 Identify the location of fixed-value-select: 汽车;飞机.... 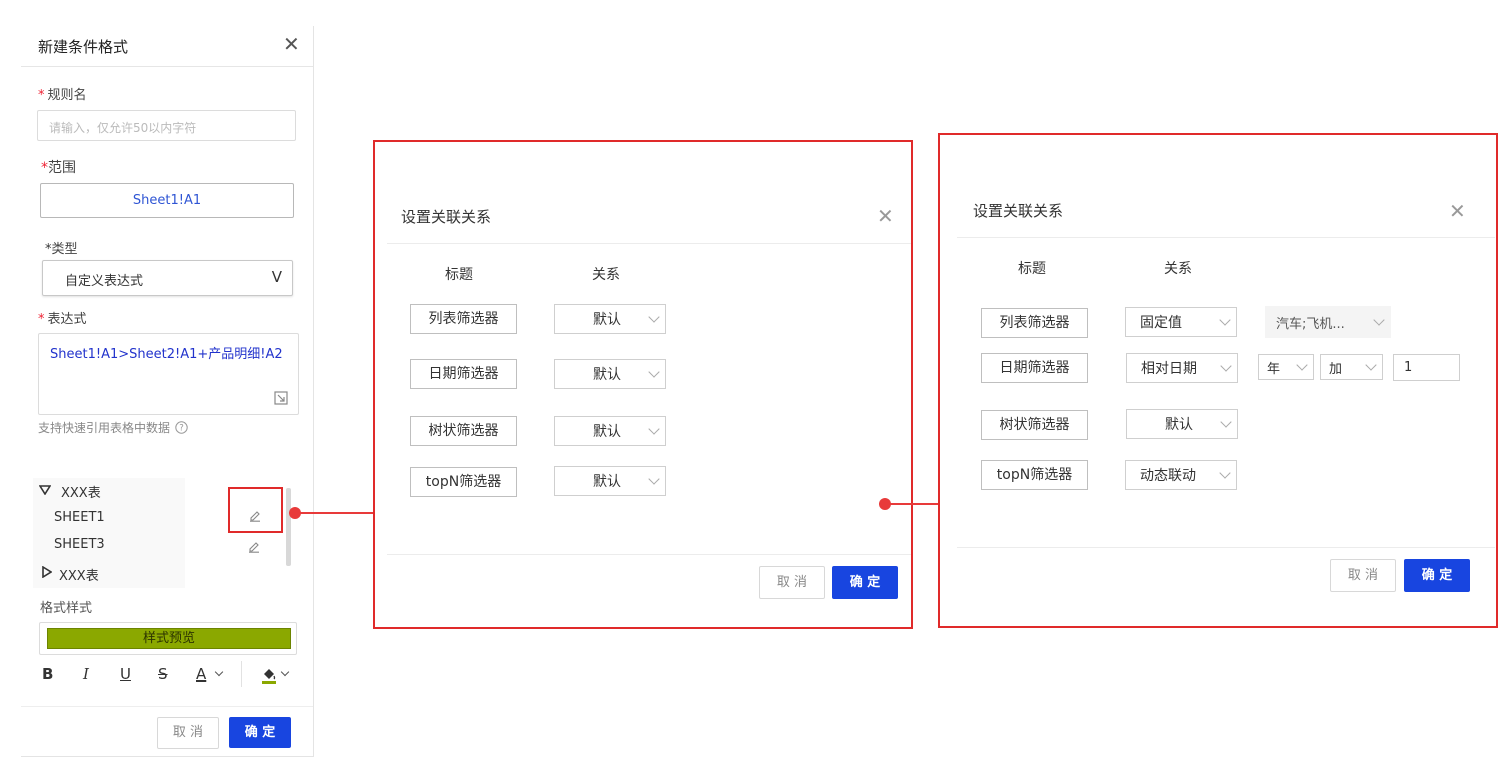
(1328, 322).